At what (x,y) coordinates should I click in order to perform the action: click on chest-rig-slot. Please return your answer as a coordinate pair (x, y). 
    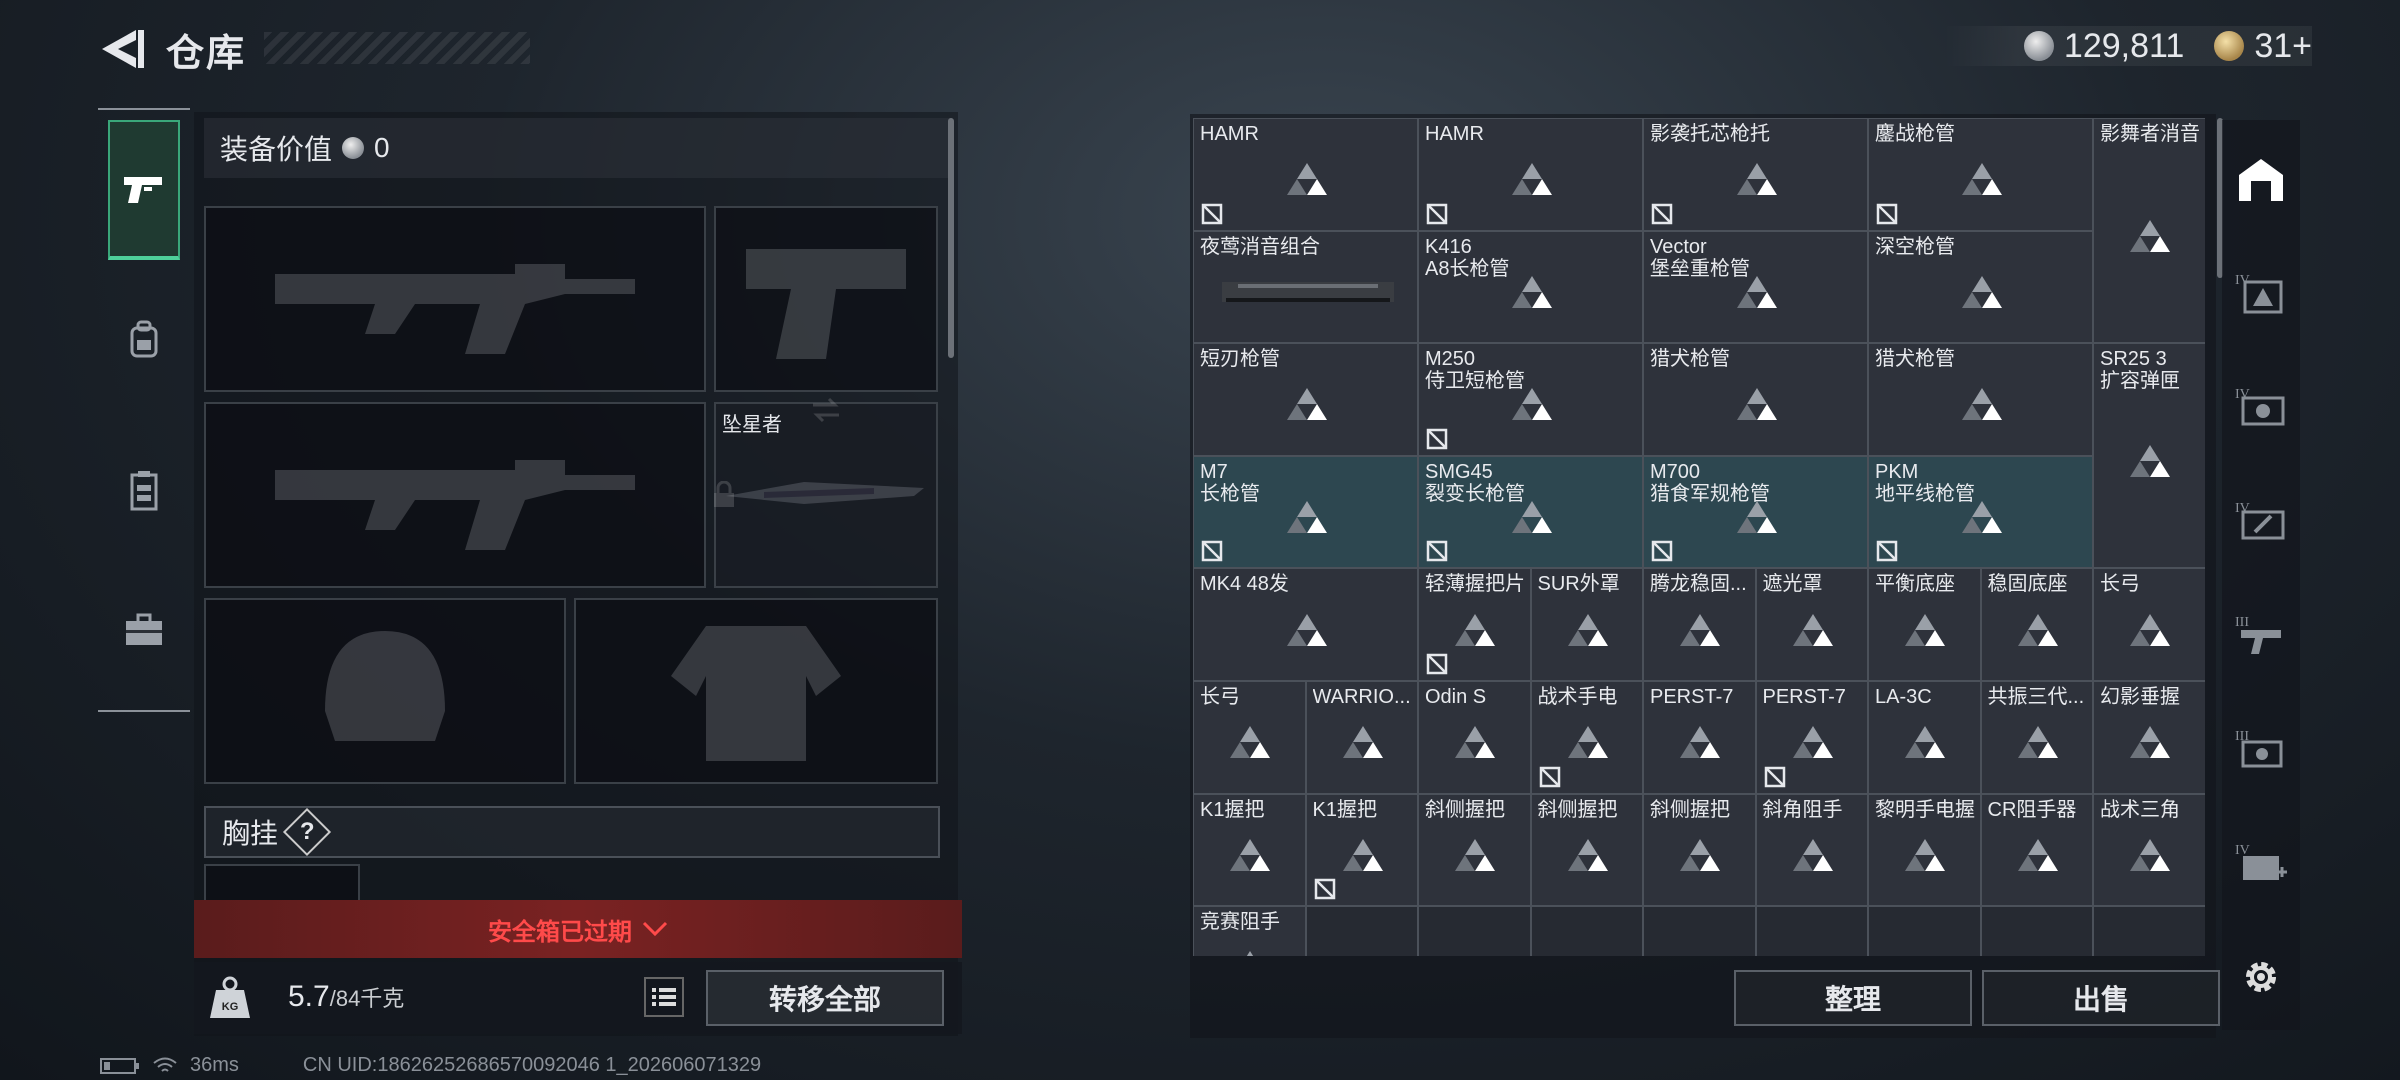
    Looking at the image, I should click on (282, 882).